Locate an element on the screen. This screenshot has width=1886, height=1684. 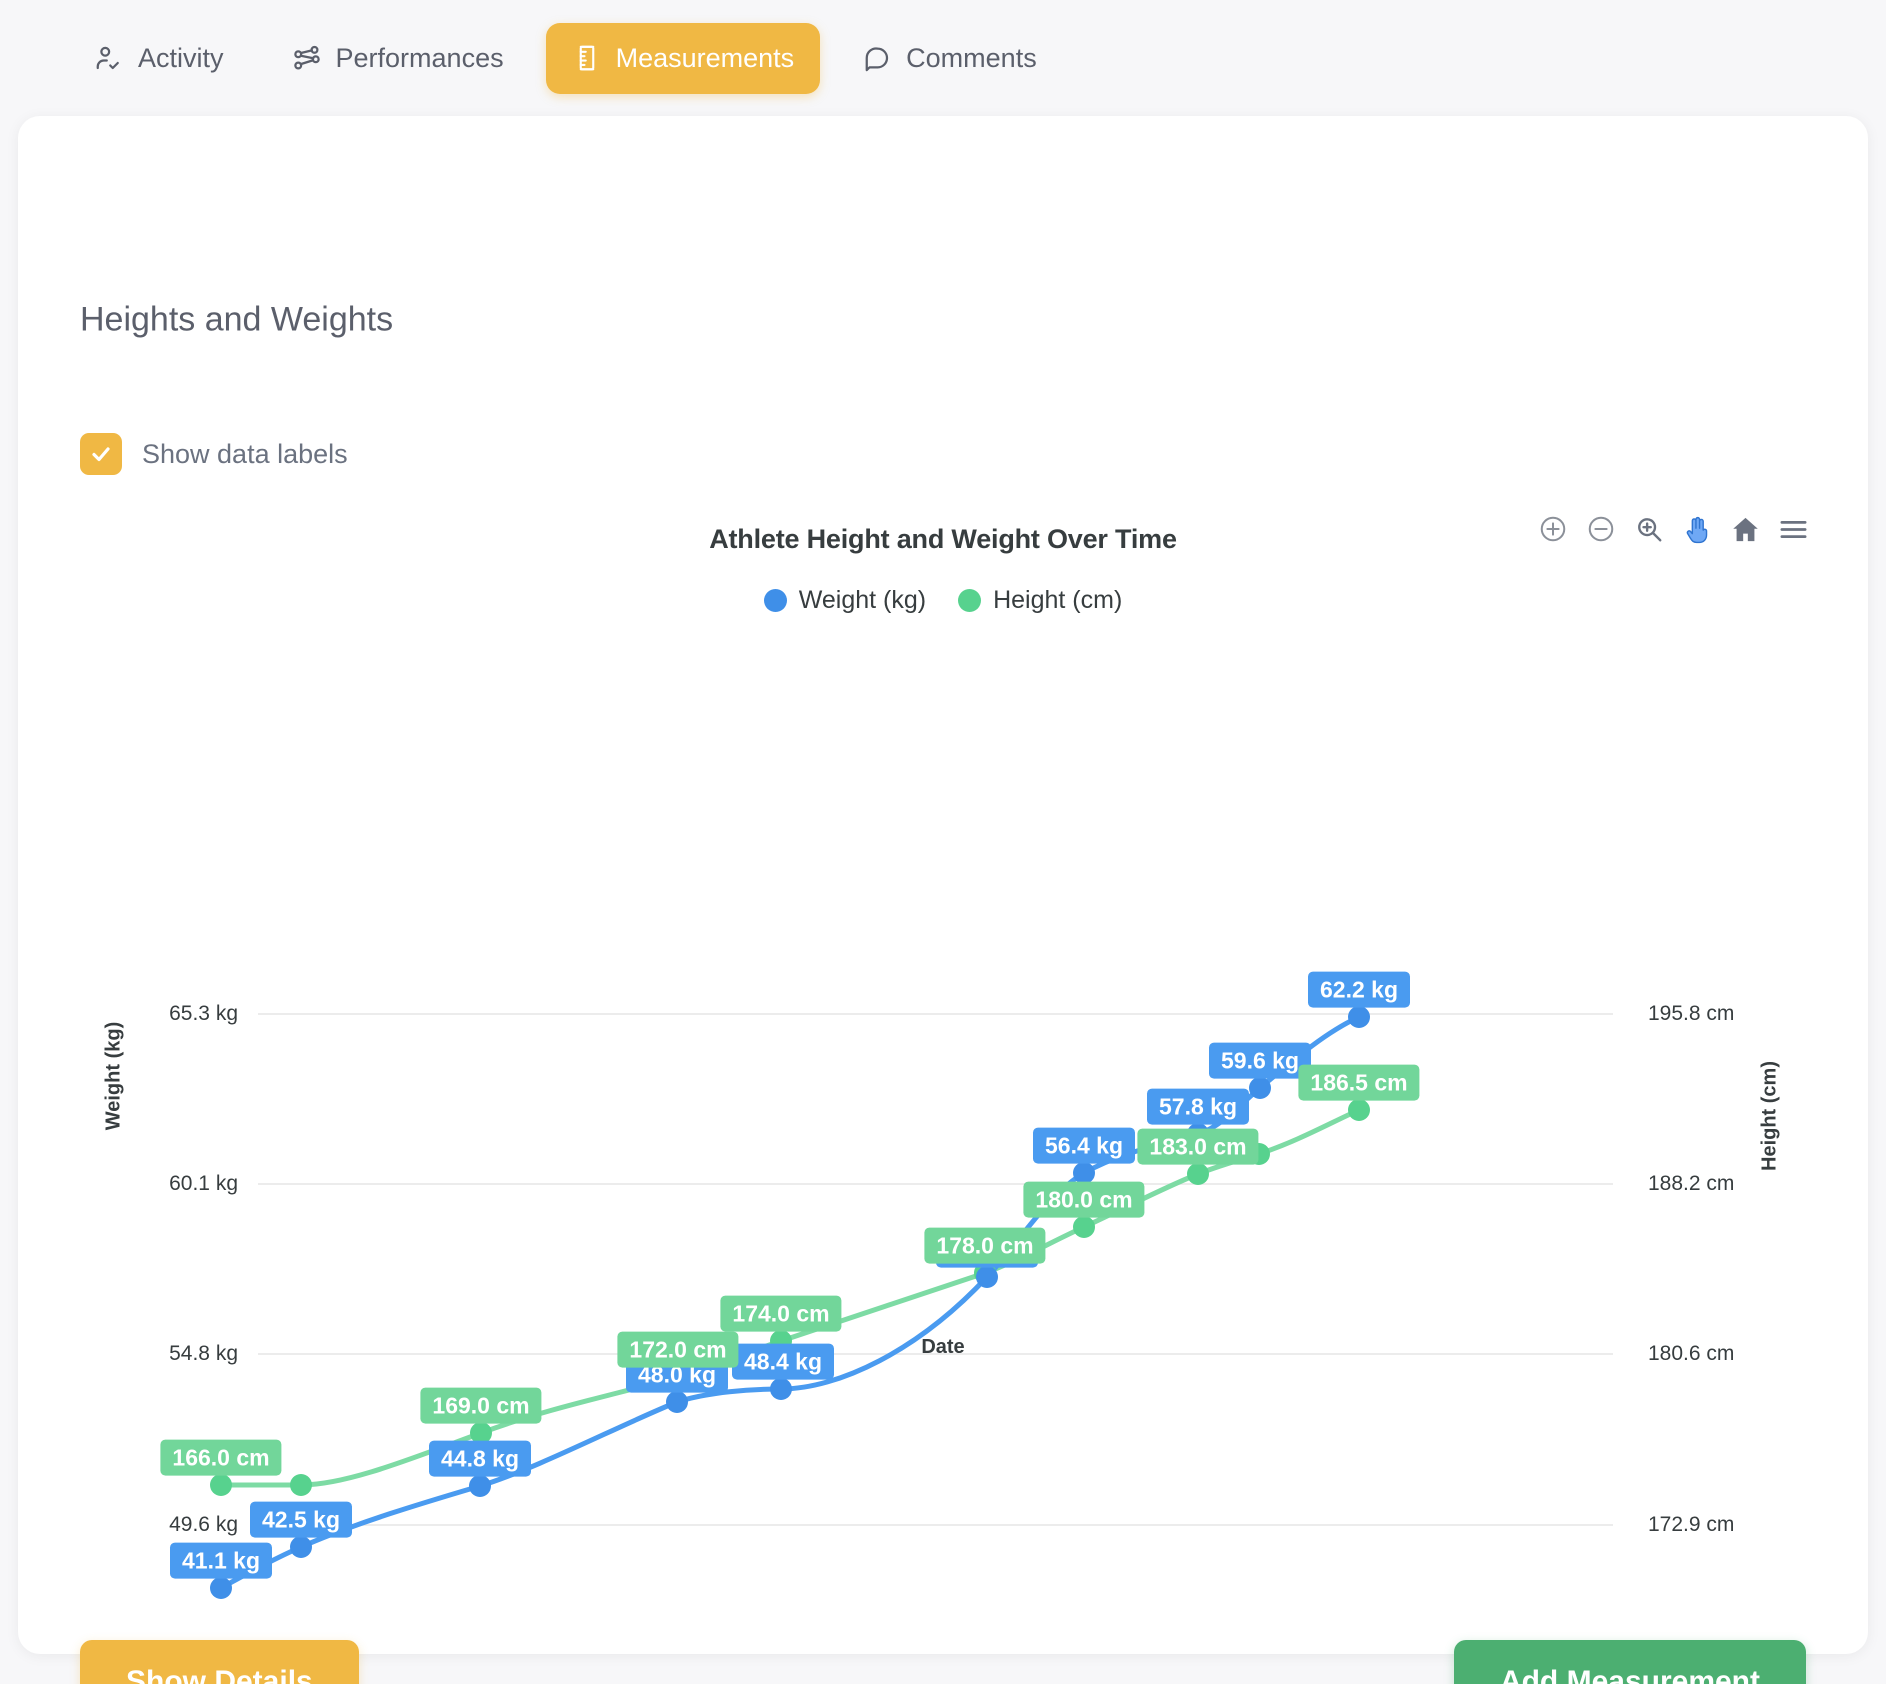
show-data-labels-checkbox is located at coordinates (101, 454).